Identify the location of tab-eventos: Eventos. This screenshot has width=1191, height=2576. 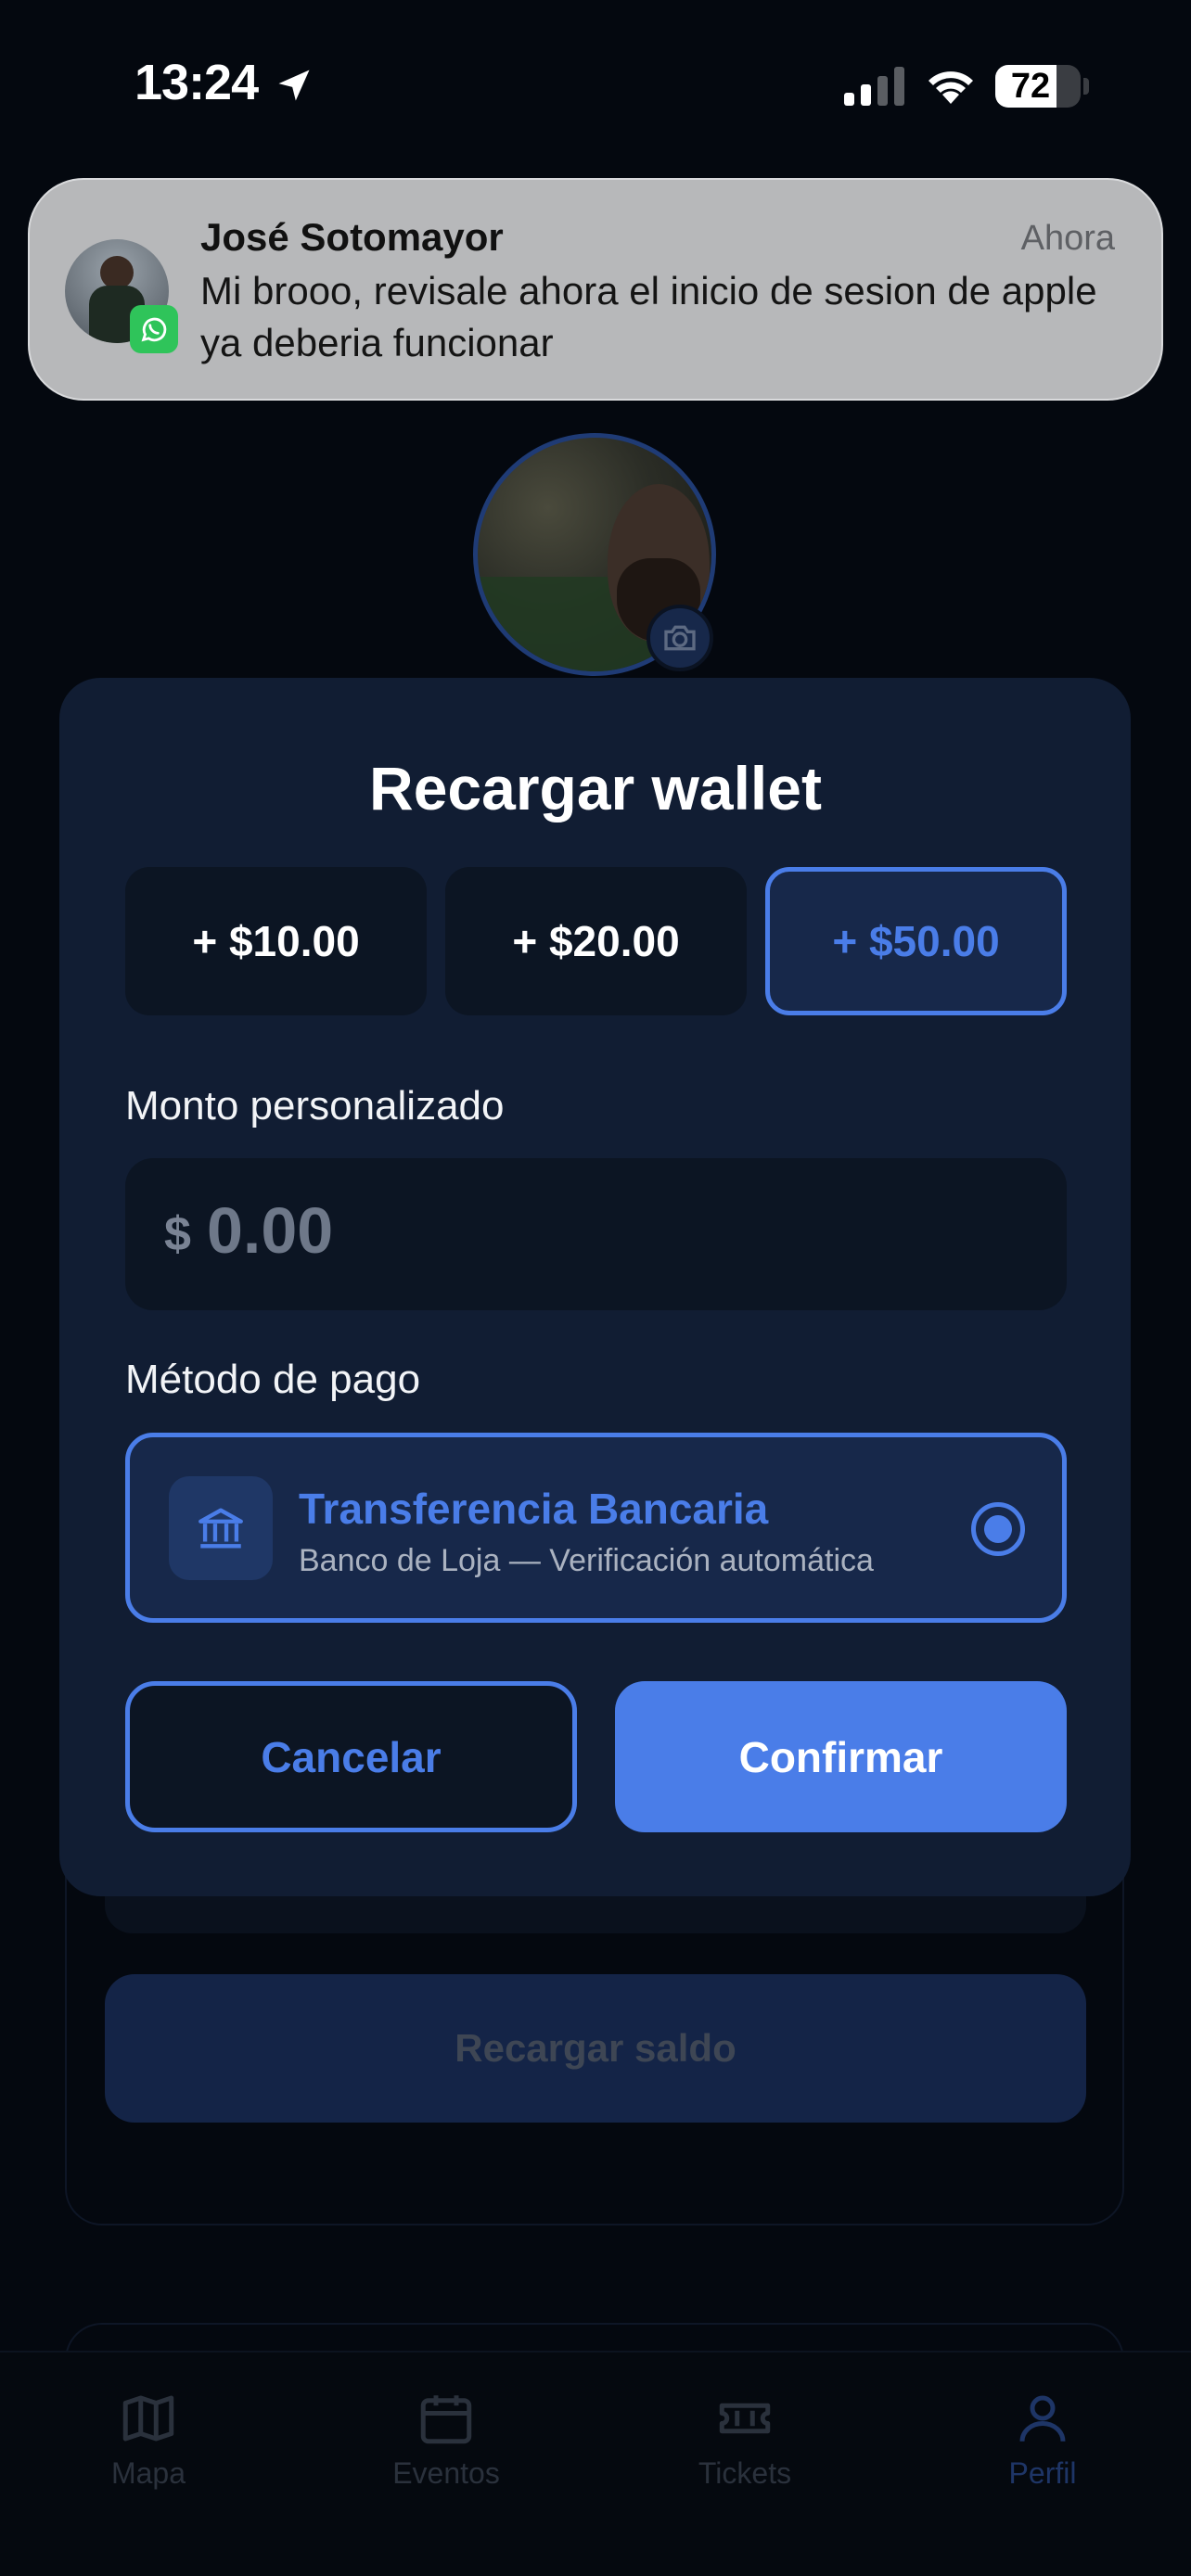
(446, 2444).